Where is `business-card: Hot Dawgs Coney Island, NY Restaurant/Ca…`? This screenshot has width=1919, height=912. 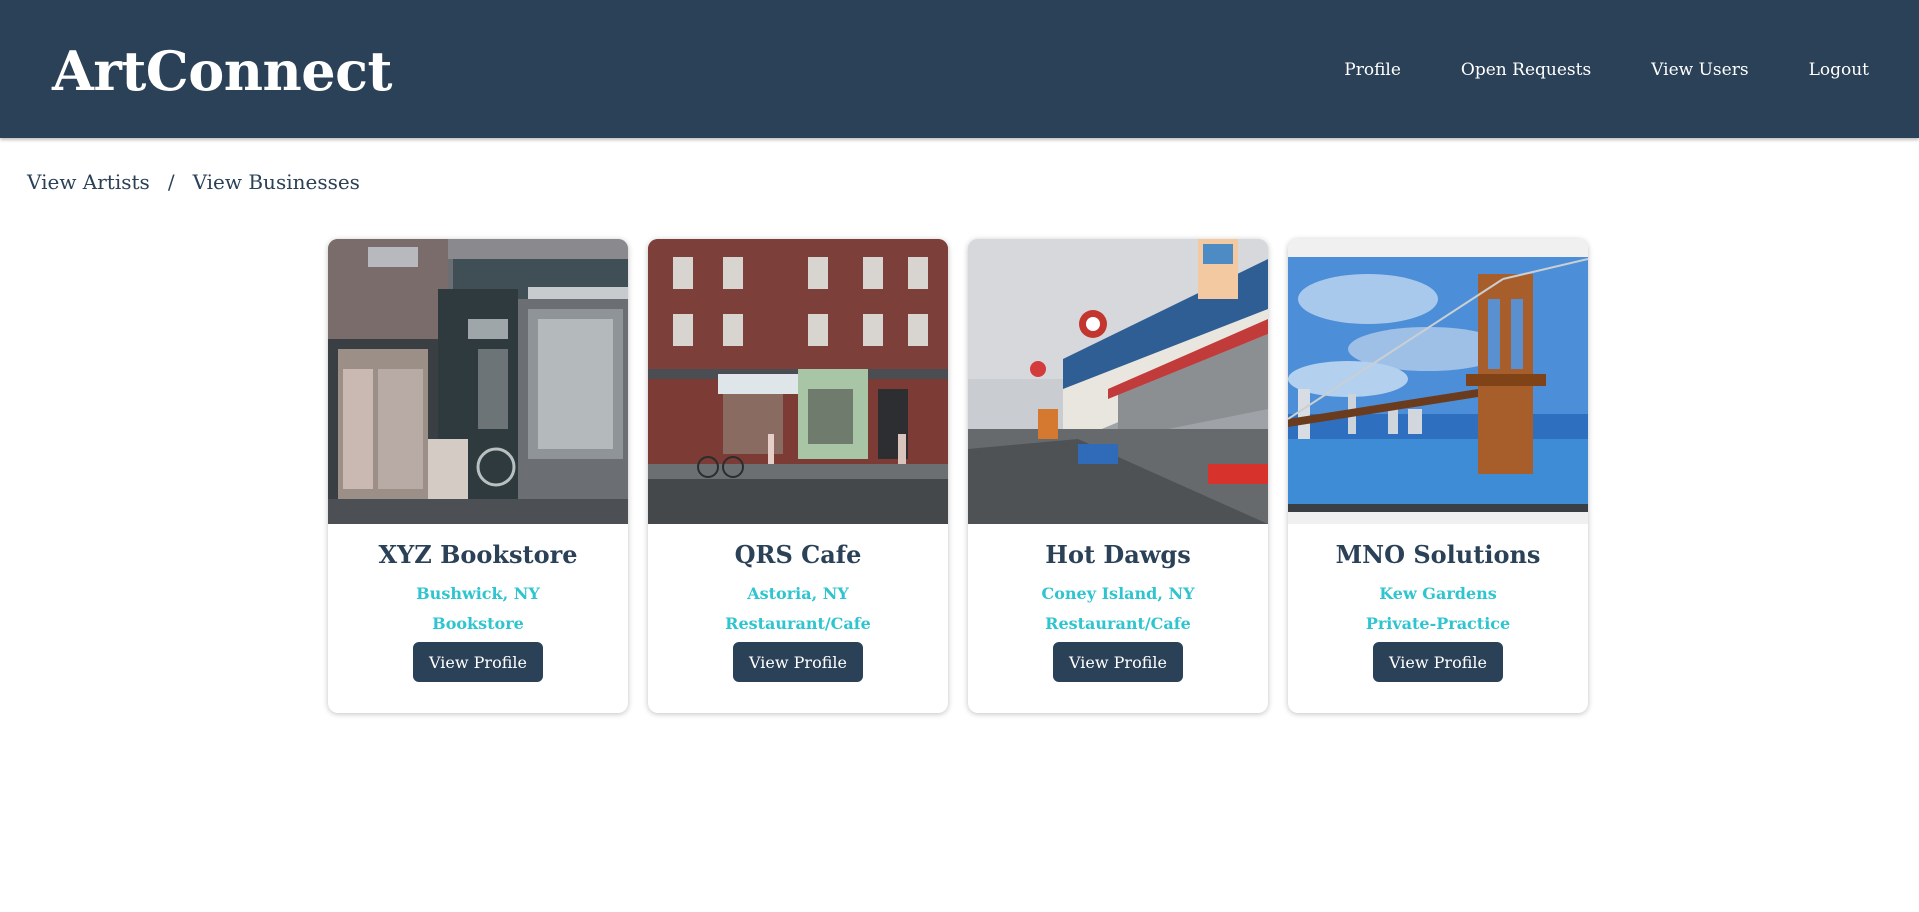
business-card: Hot Dawgs Coney Island, NY Restaurant/Ca… is located at coordinates (1118, 476).